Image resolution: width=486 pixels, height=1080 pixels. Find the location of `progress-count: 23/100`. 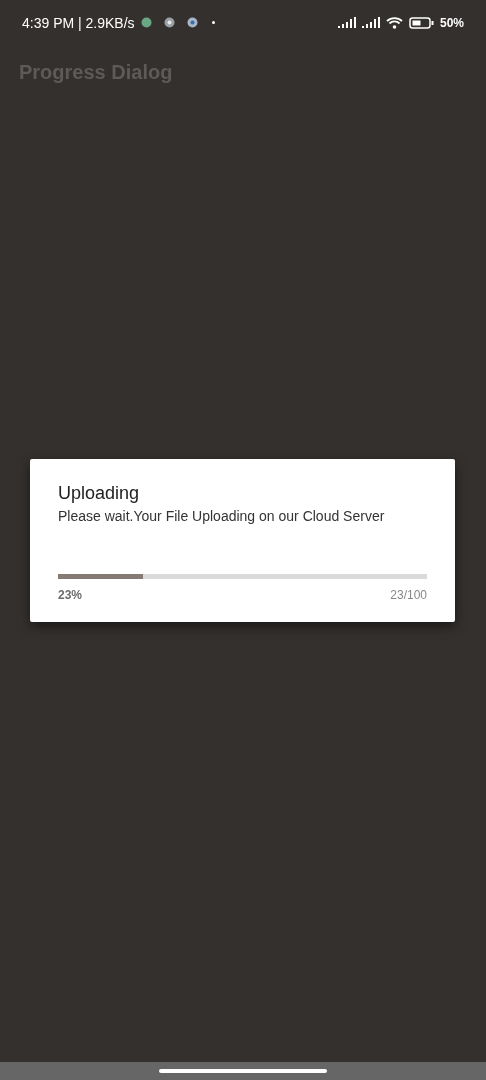

progress-count: 23/100 is located at coordinates (408, 595).